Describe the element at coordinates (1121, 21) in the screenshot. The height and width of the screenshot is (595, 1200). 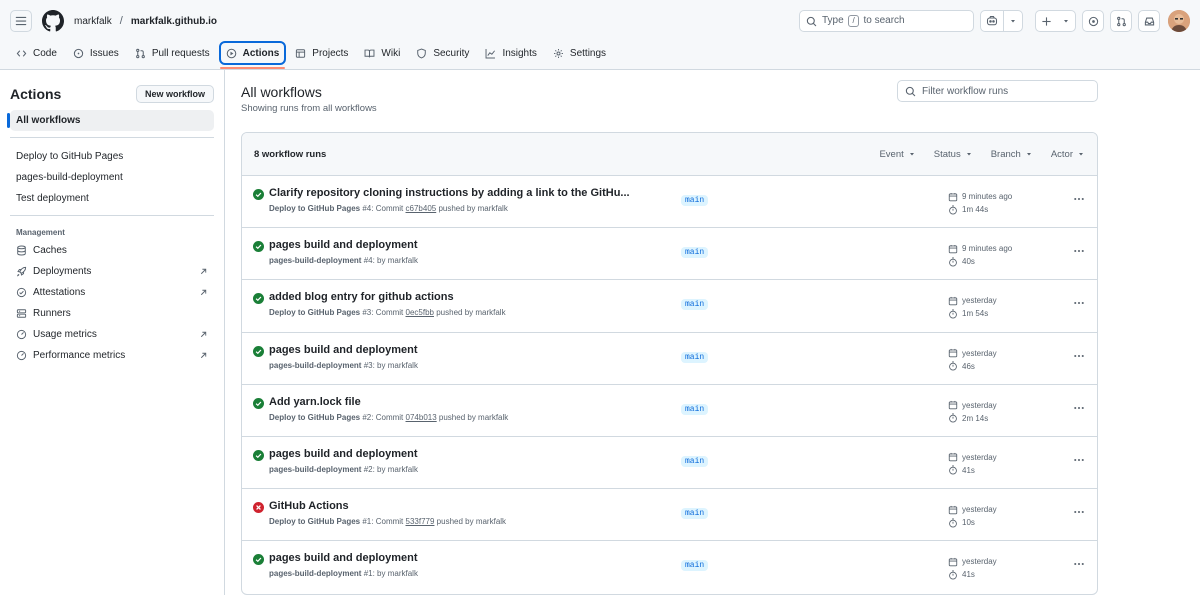
I see `pull-requests-button` at that location.